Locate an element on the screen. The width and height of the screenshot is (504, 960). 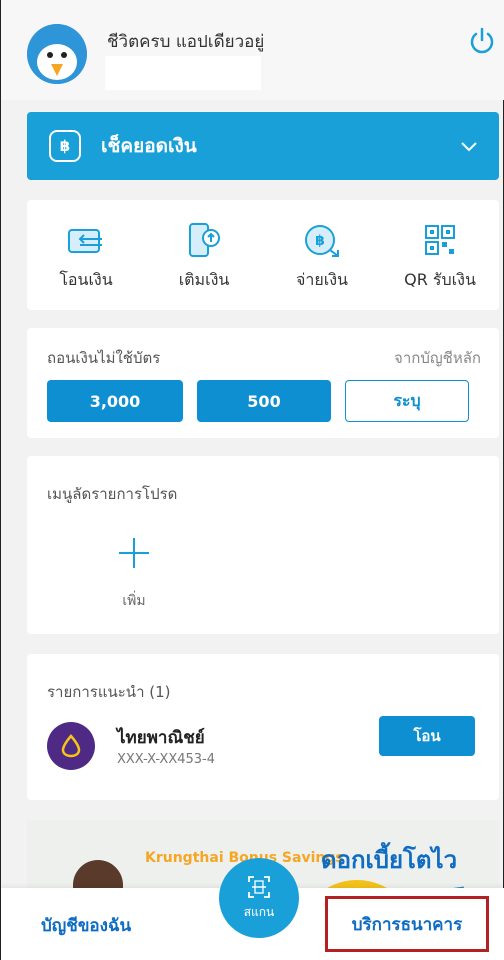
scan-label: สแกน is located at coordinates (259, 911).